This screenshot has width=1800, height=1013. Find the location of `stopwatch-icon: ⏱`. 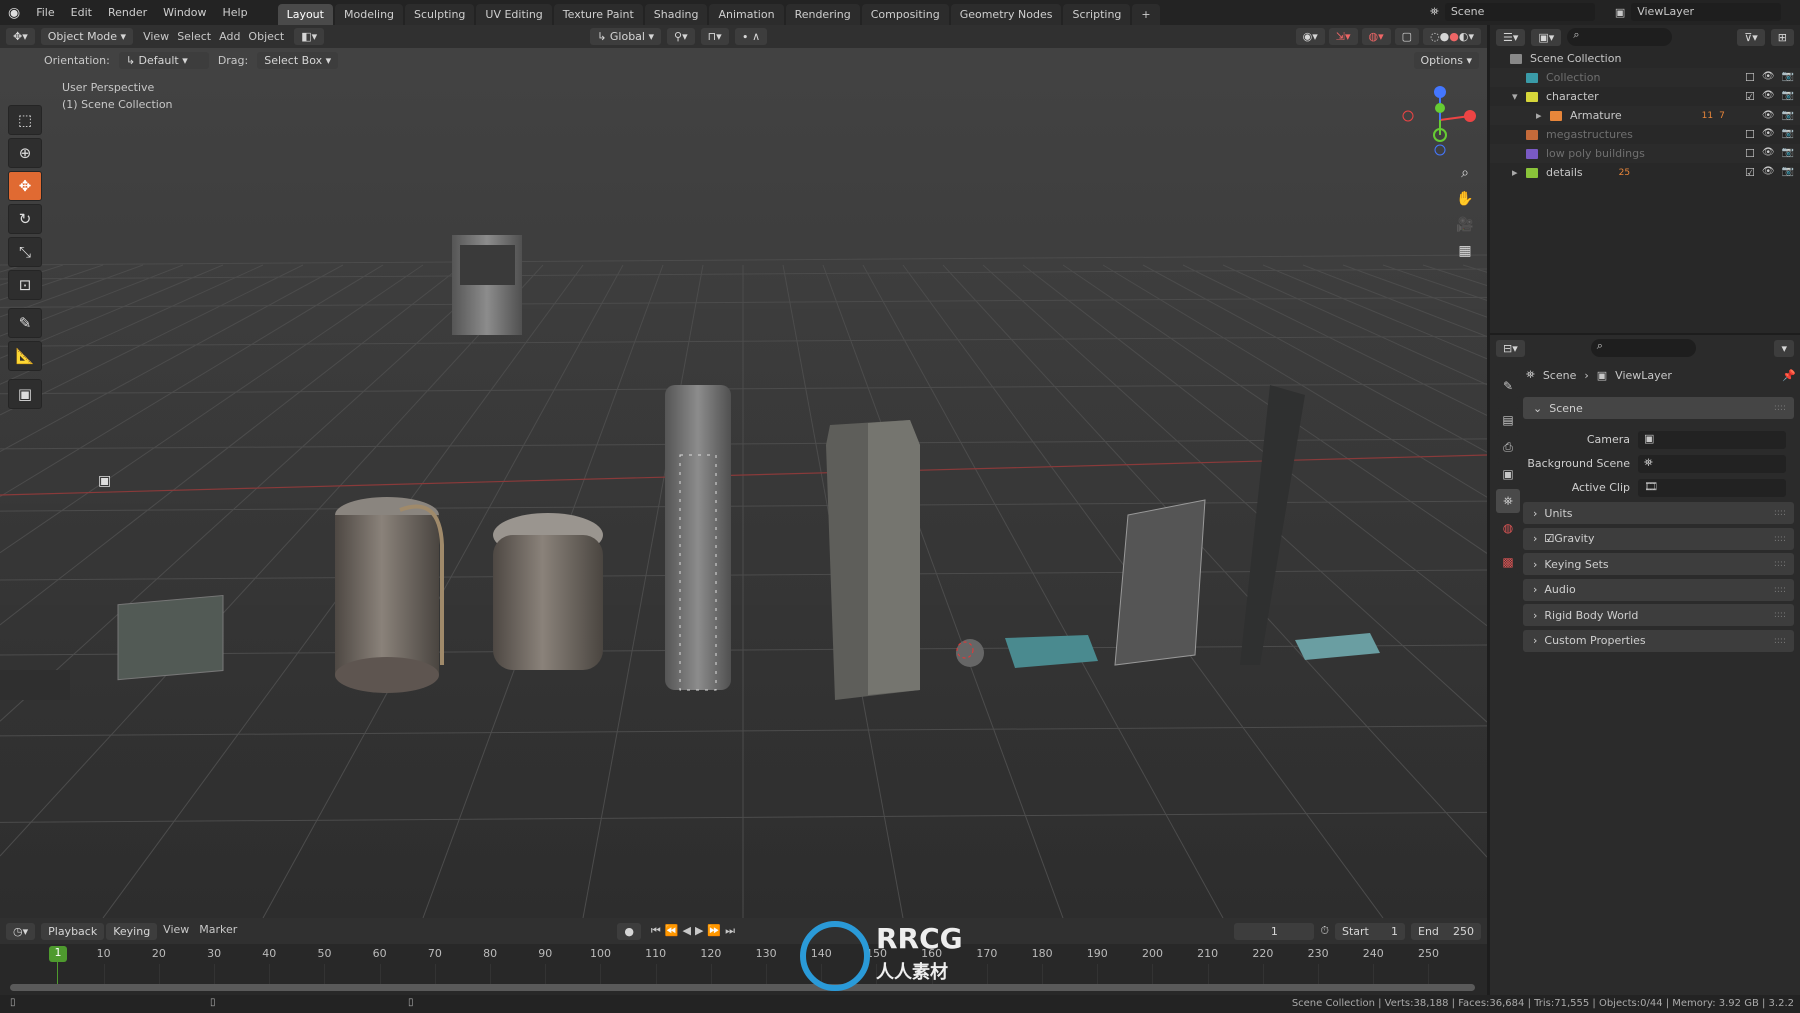

stopwatch-icon: ⏱ is located at coordinates (1324, 931).